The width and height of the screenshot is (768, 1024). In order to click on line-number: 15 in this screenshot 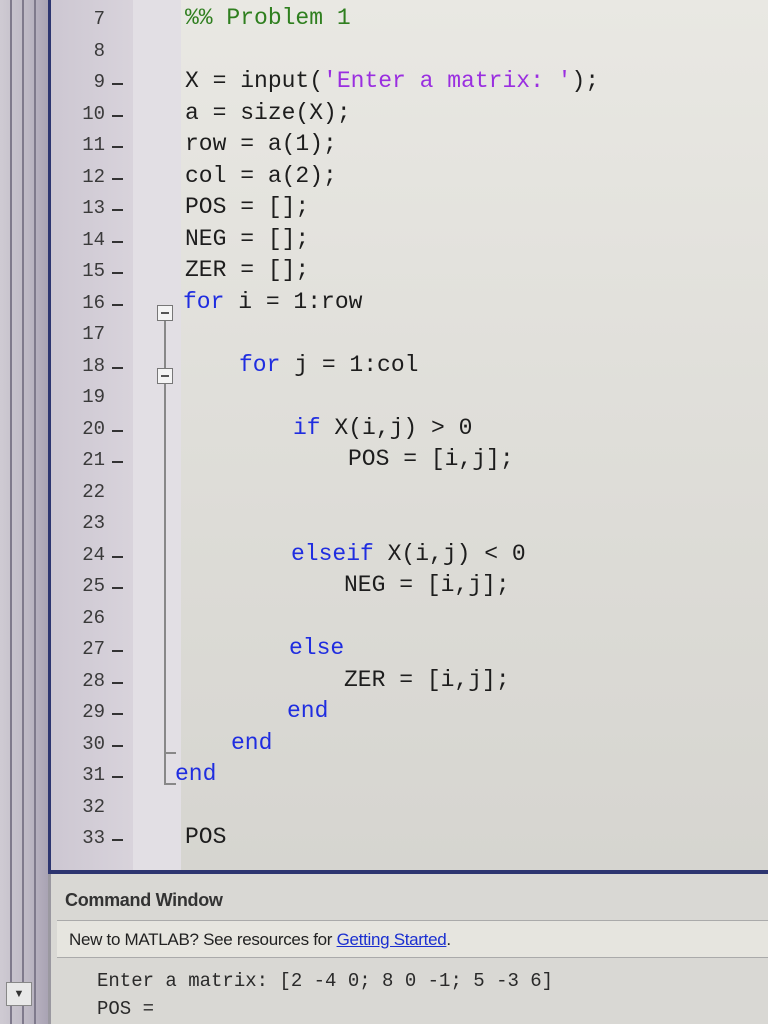, I will do `click(93, 271)`.